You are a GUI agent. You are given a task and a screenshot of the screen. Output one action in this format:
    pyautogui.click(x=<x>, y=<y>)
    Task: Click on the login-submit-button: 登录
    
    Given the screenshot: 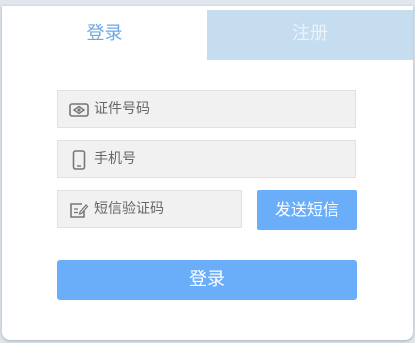 What is the action you would take?
    pyautogui.click(x=207, y=280)
    